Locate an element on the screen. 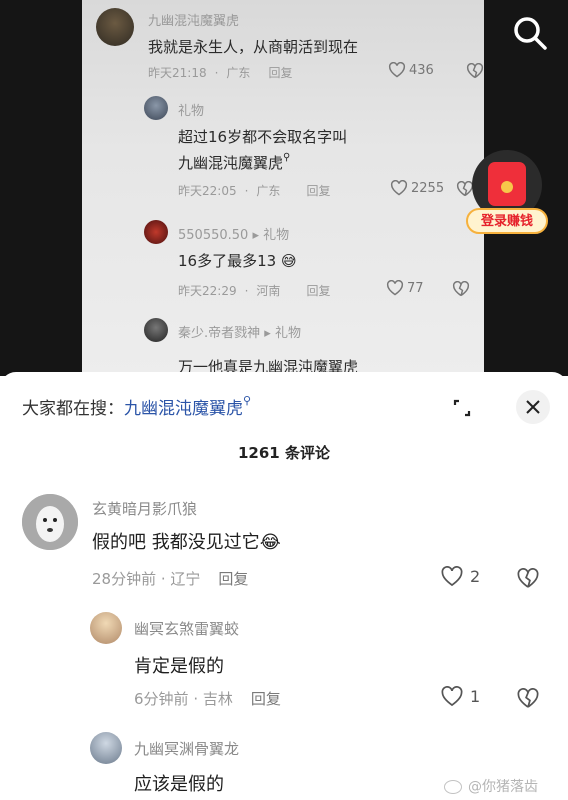  like-button: 1 is located at coordinates (460, 696).